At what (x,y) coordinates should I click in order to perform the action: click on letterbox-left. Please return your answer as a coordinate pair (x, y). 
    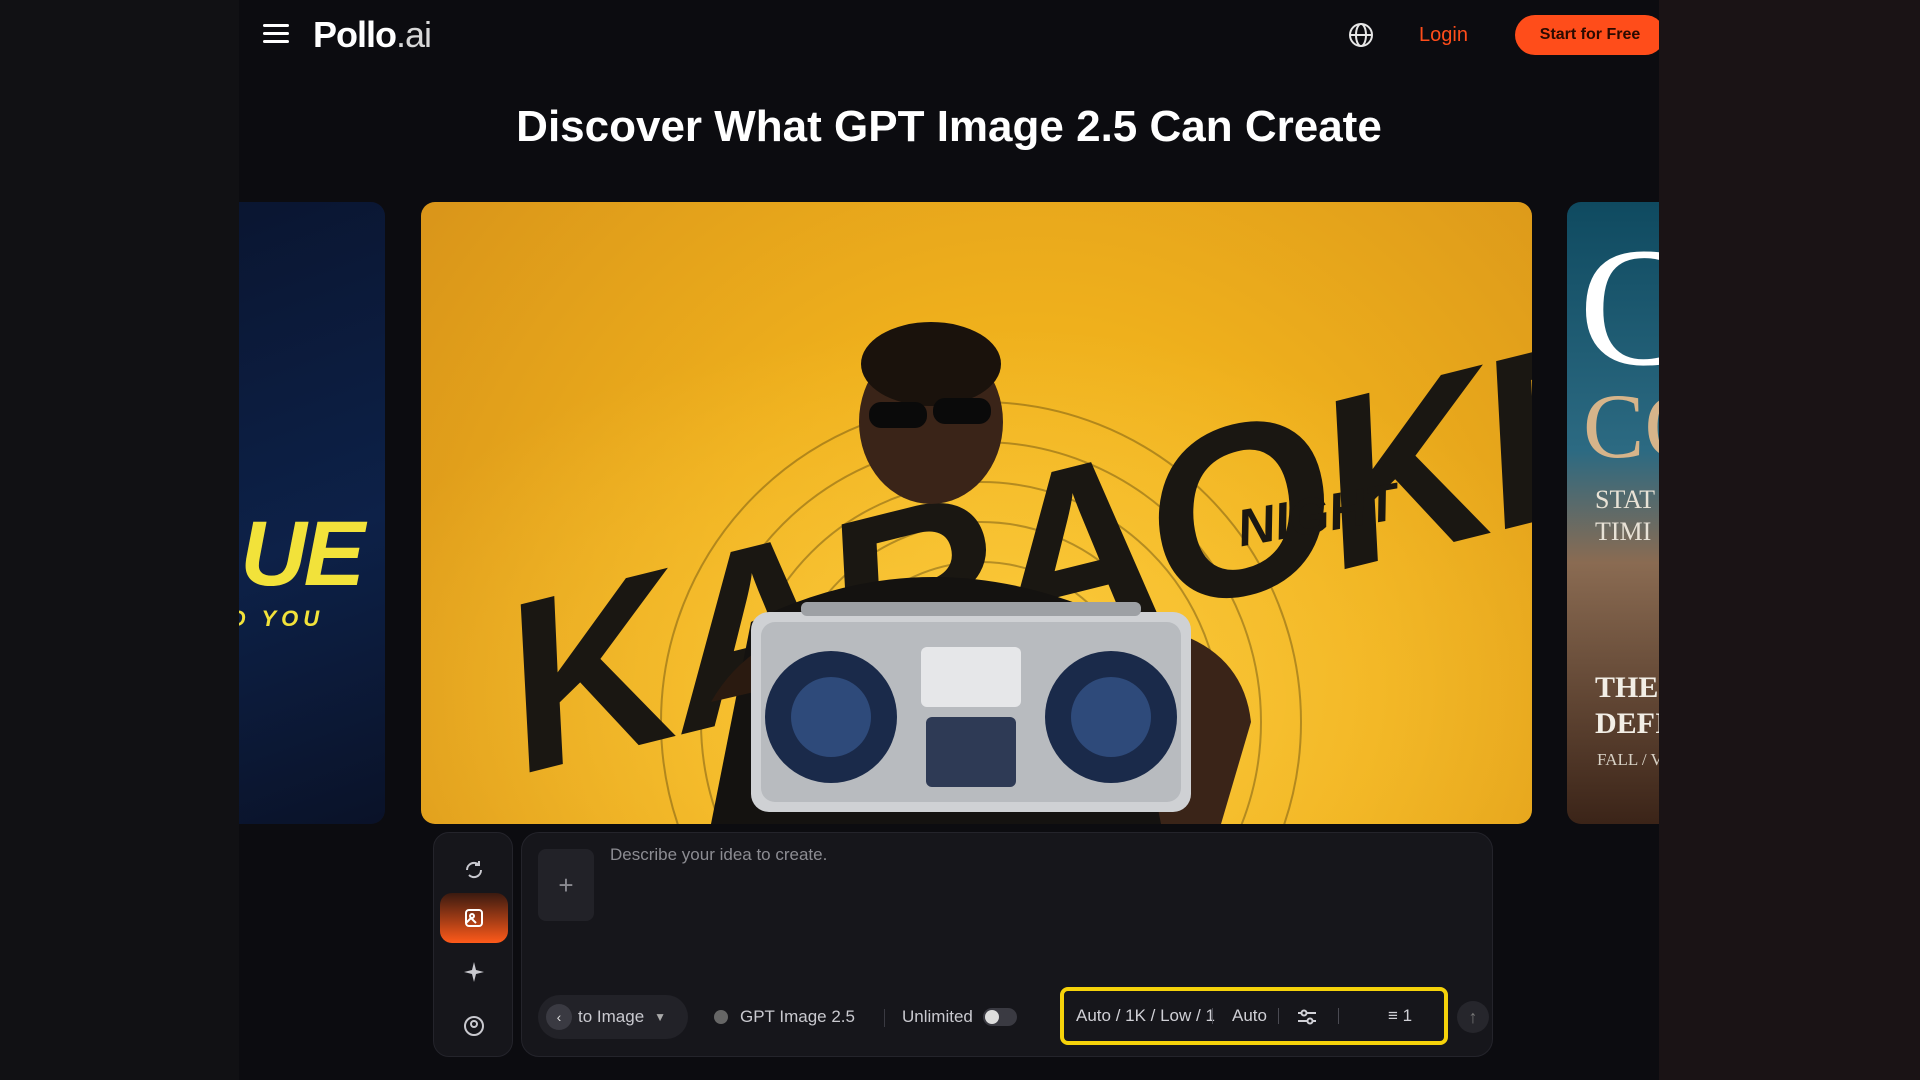
    Looking at the image, I should click on (119, 540).